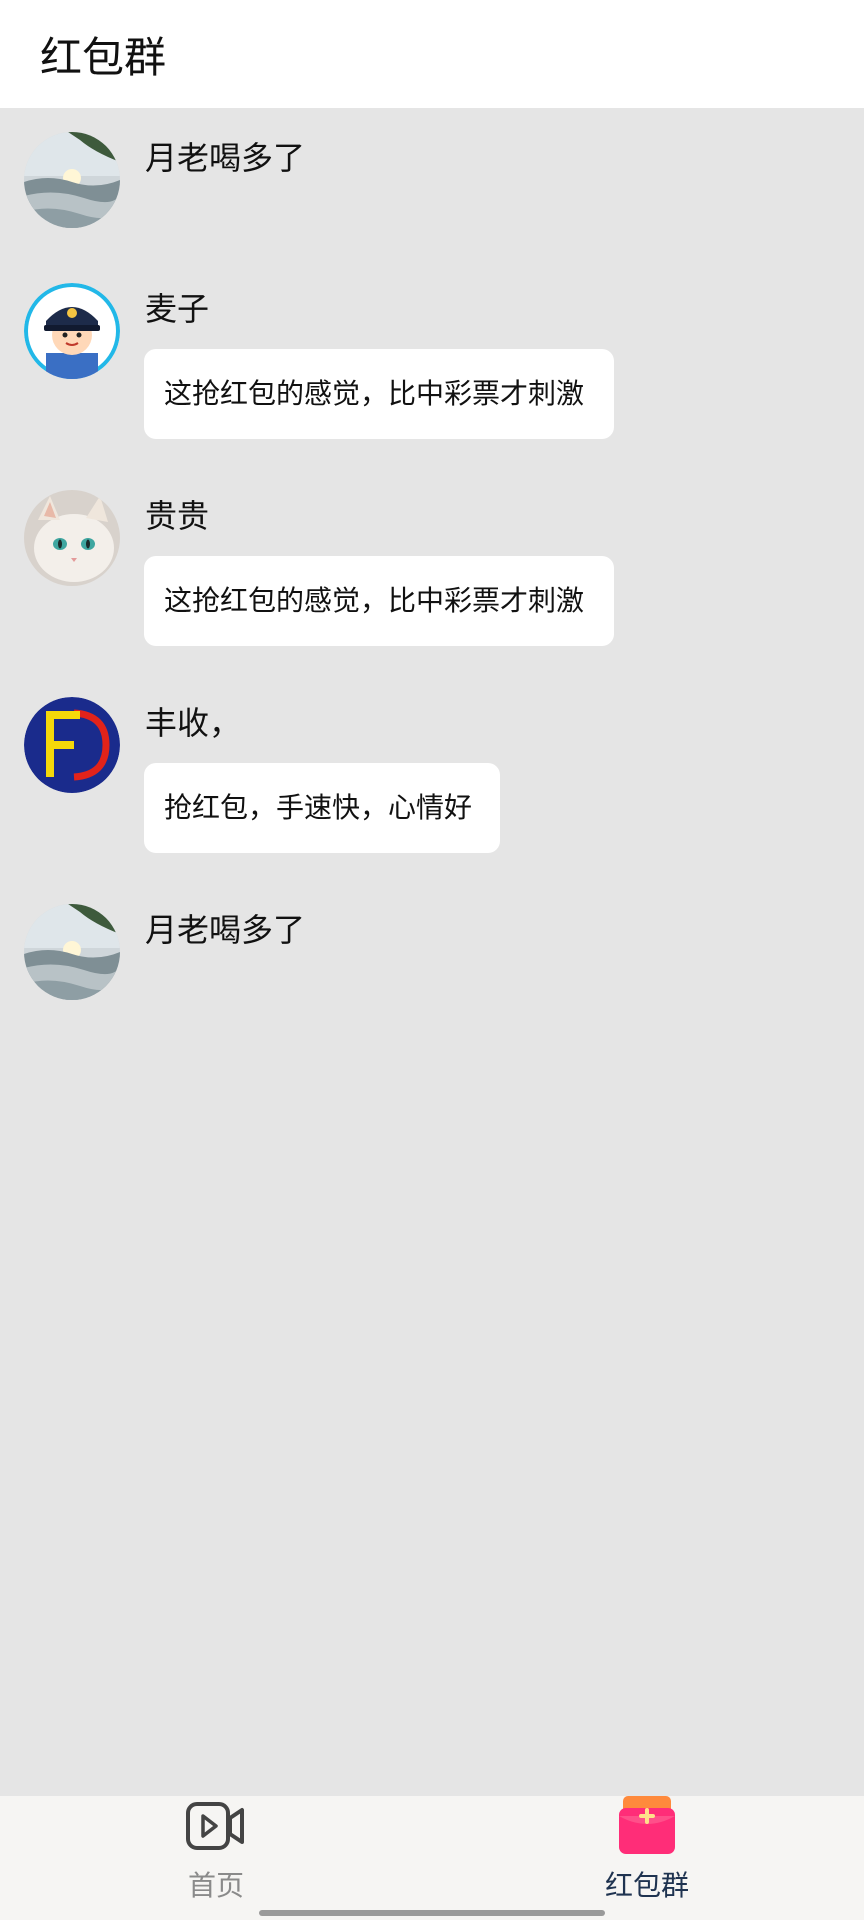 The width and height of the screenshot is (864, 1920). I want to click on sender-name: 贵贵, so click(177, 516).